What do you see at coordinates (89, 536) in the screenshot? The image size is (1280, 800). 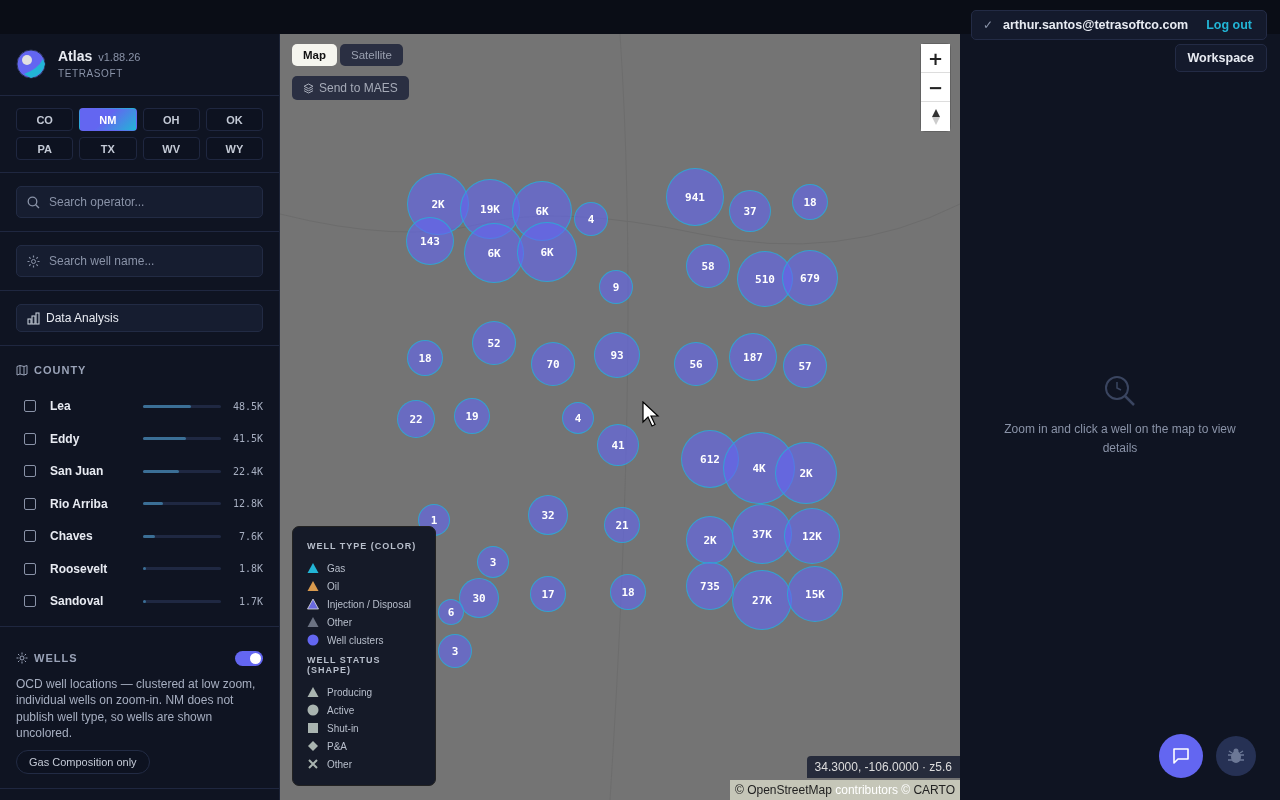 I see `county-name: Chaves` at bounding box center [89, 536].